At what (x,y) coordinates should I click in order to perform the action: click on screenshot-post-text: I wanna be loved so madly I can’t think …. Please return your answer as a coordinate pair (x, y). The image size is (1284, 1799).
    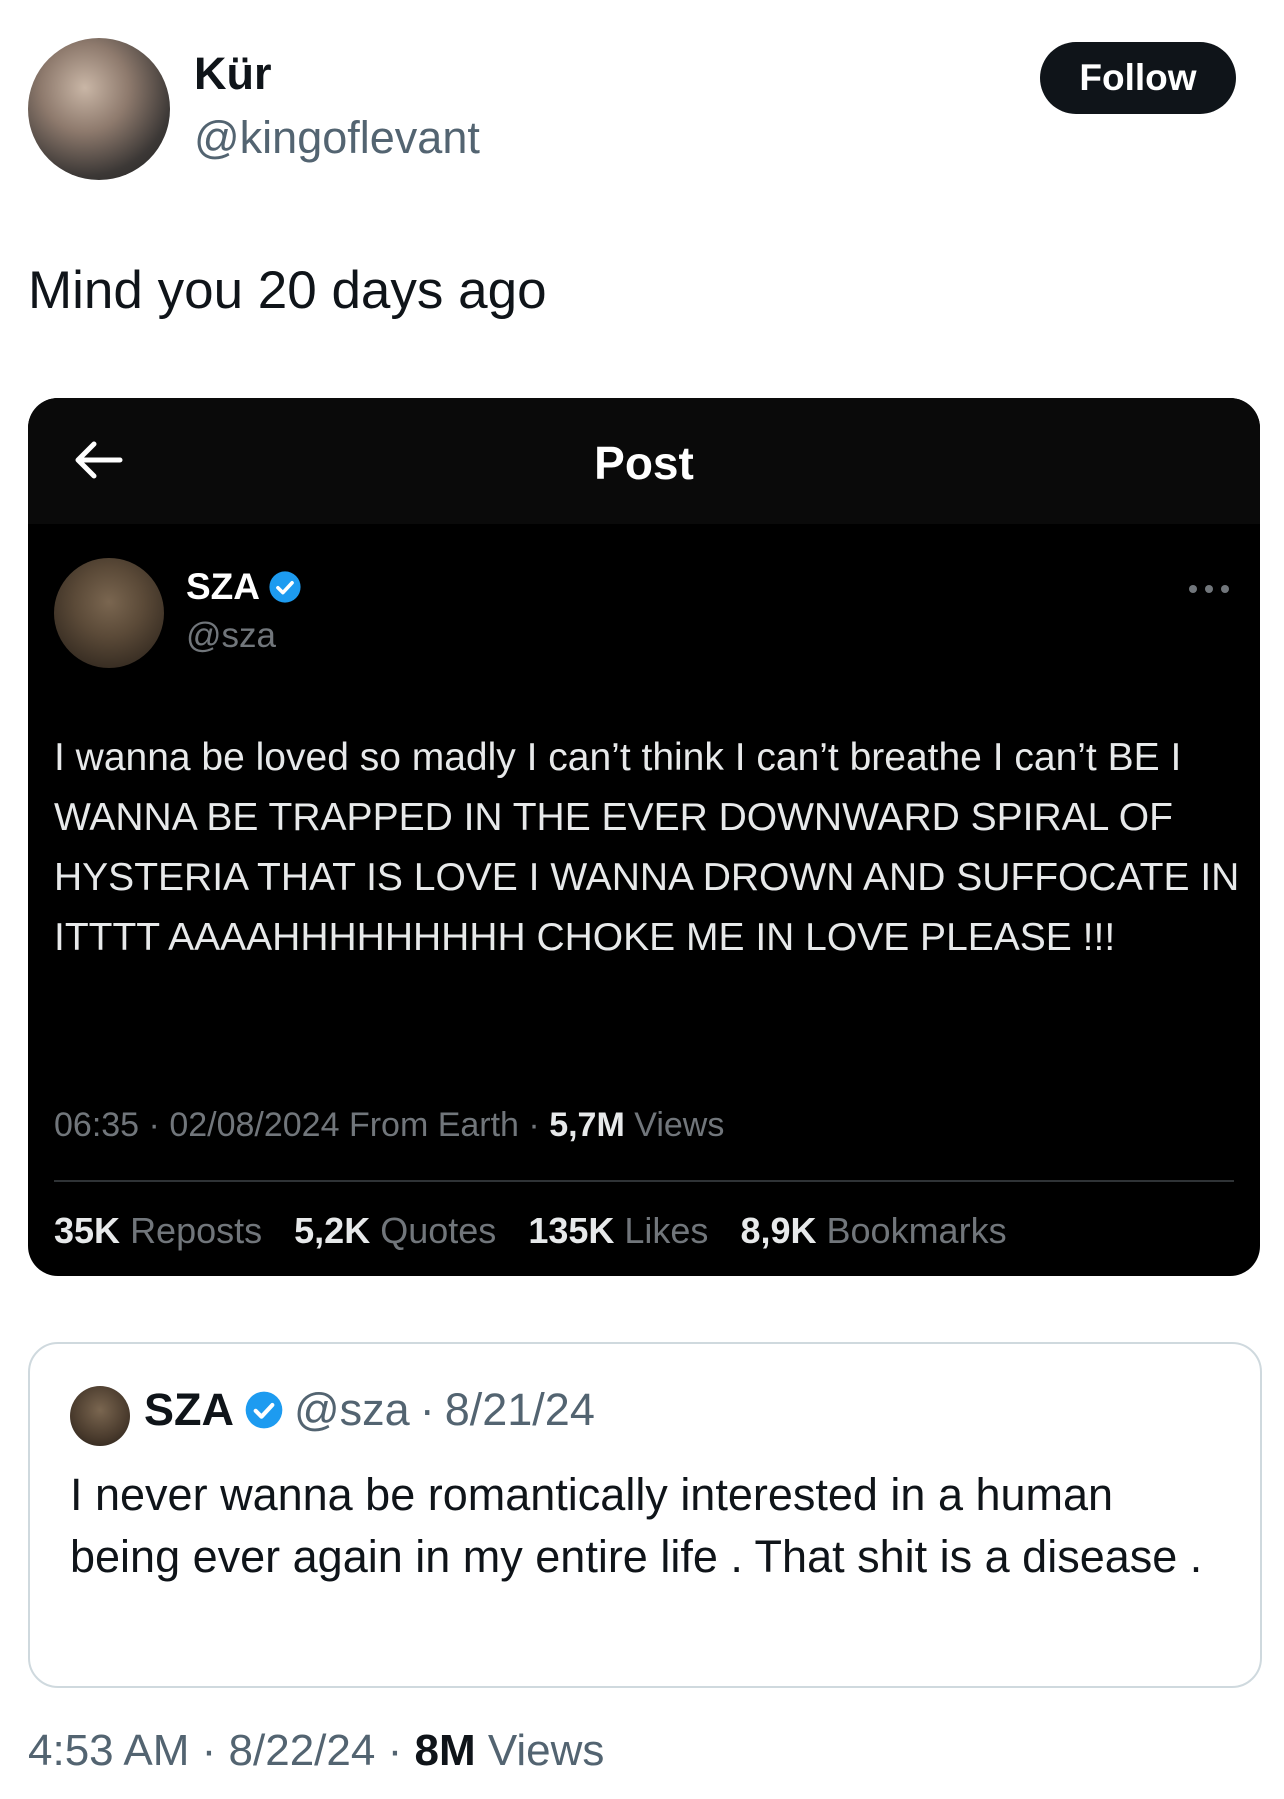
    Looking at the image, I should click on (647, 847).